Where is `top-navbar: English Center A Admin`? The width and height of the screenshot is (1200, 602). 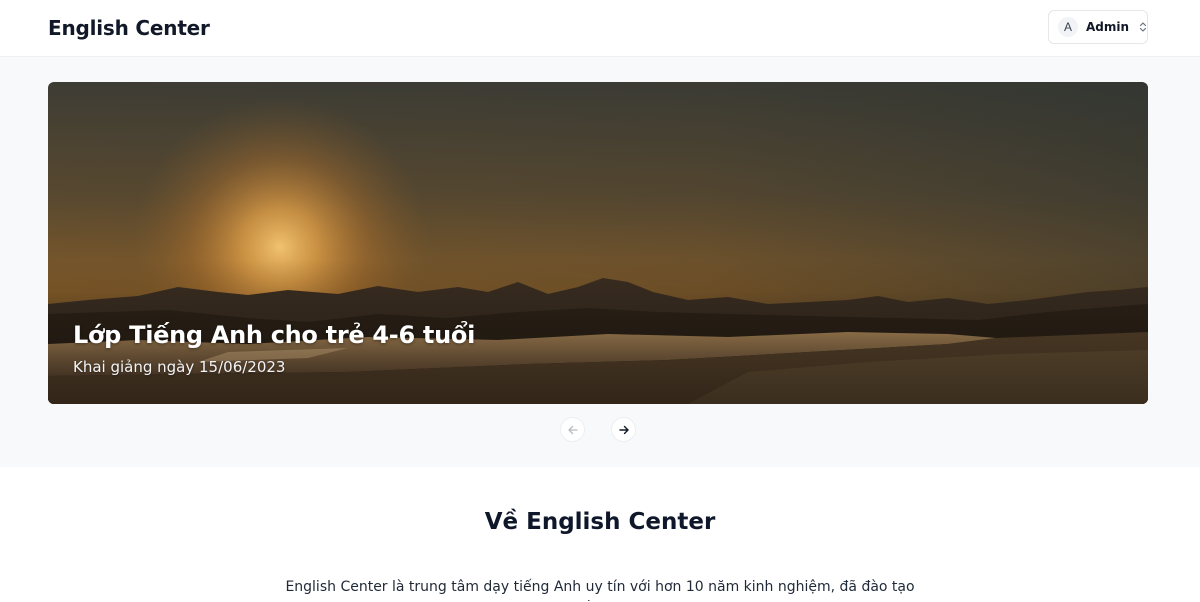
top-navbar: English Center A Admin is located at coordinates (600, 28).